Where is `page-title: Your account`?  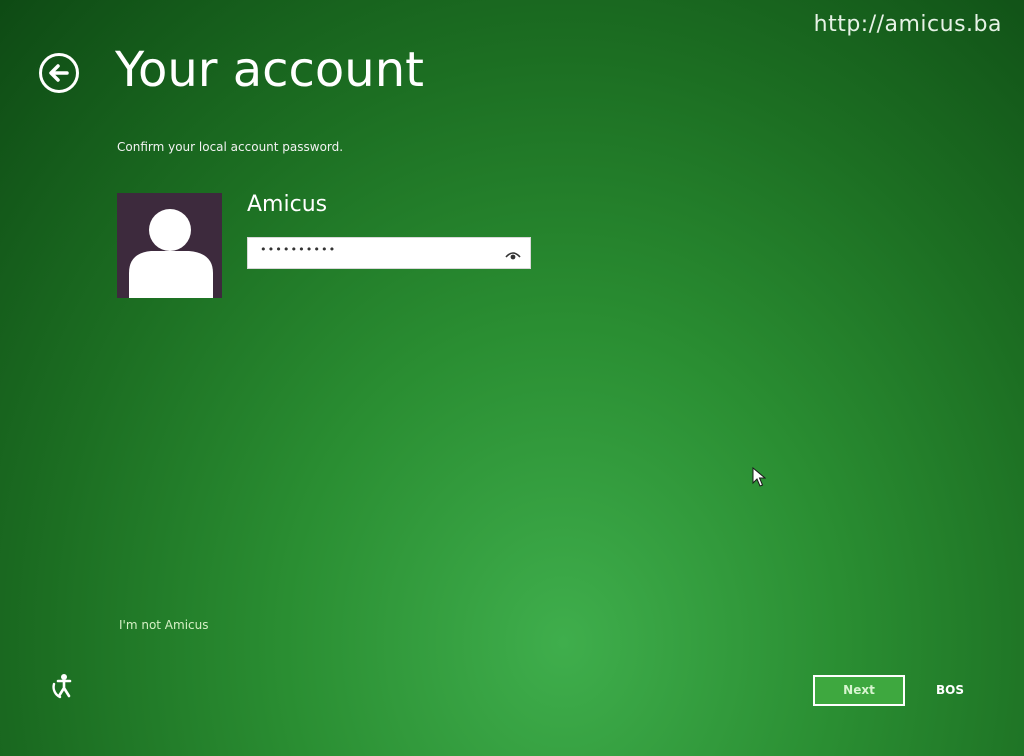
page-title: Your account is located at coordinates (269, 70).